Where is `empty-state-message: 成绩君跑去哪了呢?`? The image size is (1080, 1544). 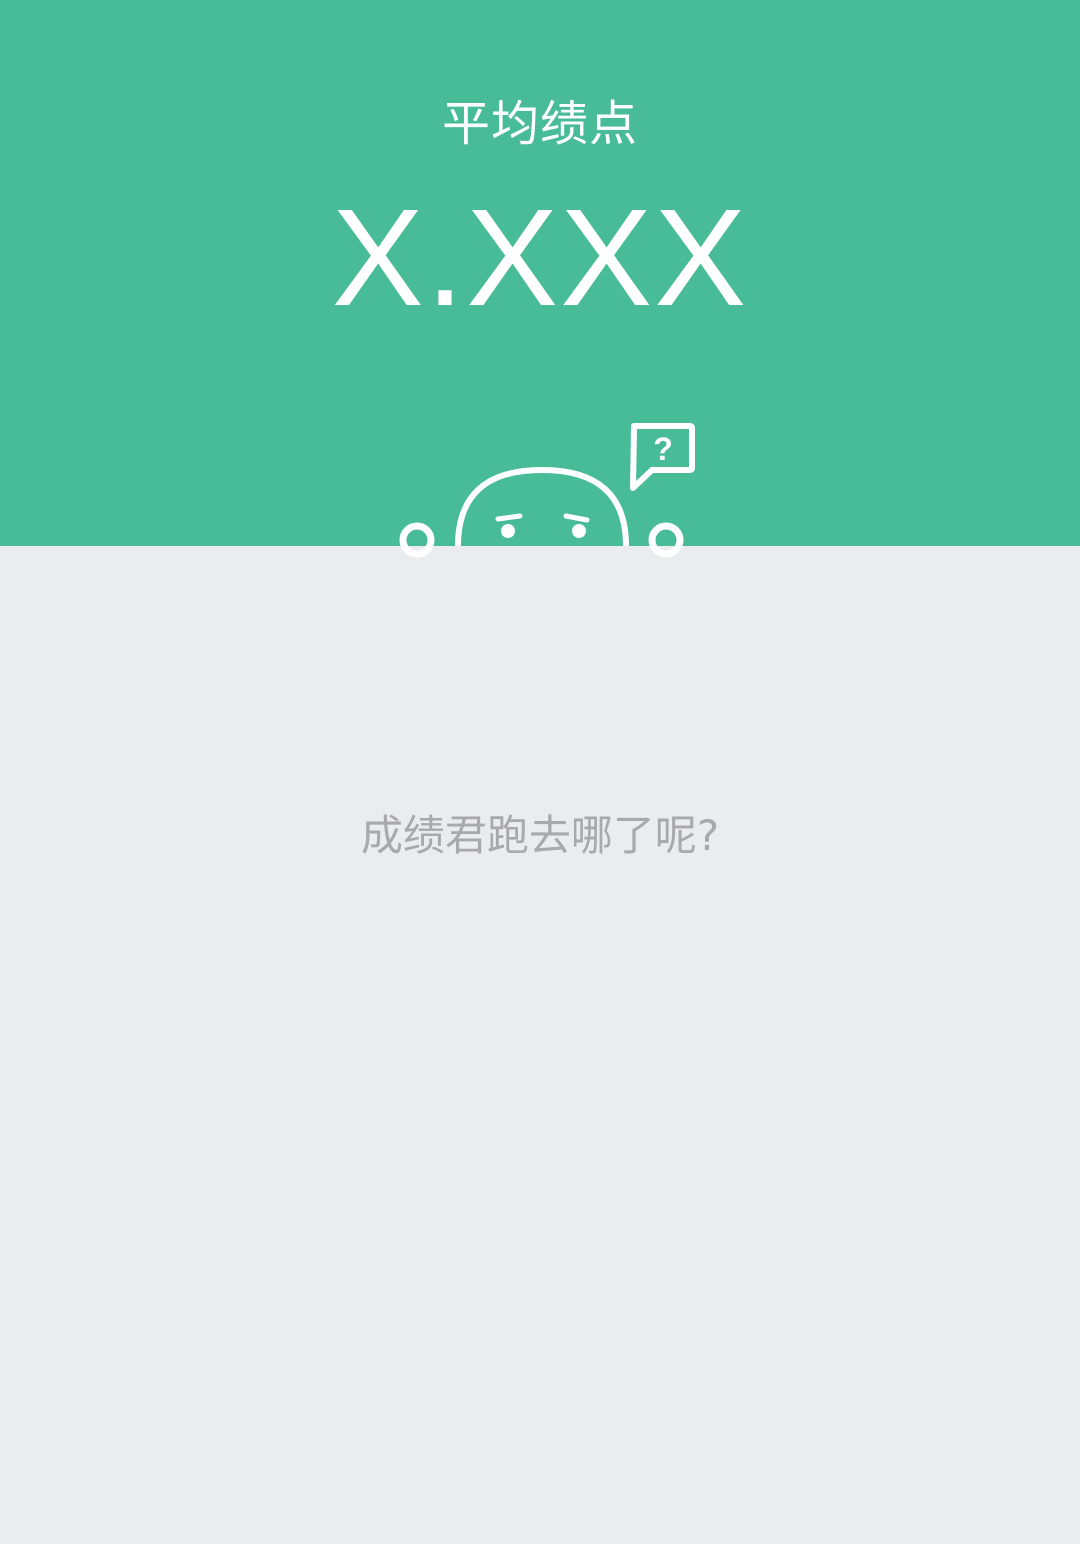
empty-state-message: 成绩君跑去哪了呢? is located at coordinates (540, 835).